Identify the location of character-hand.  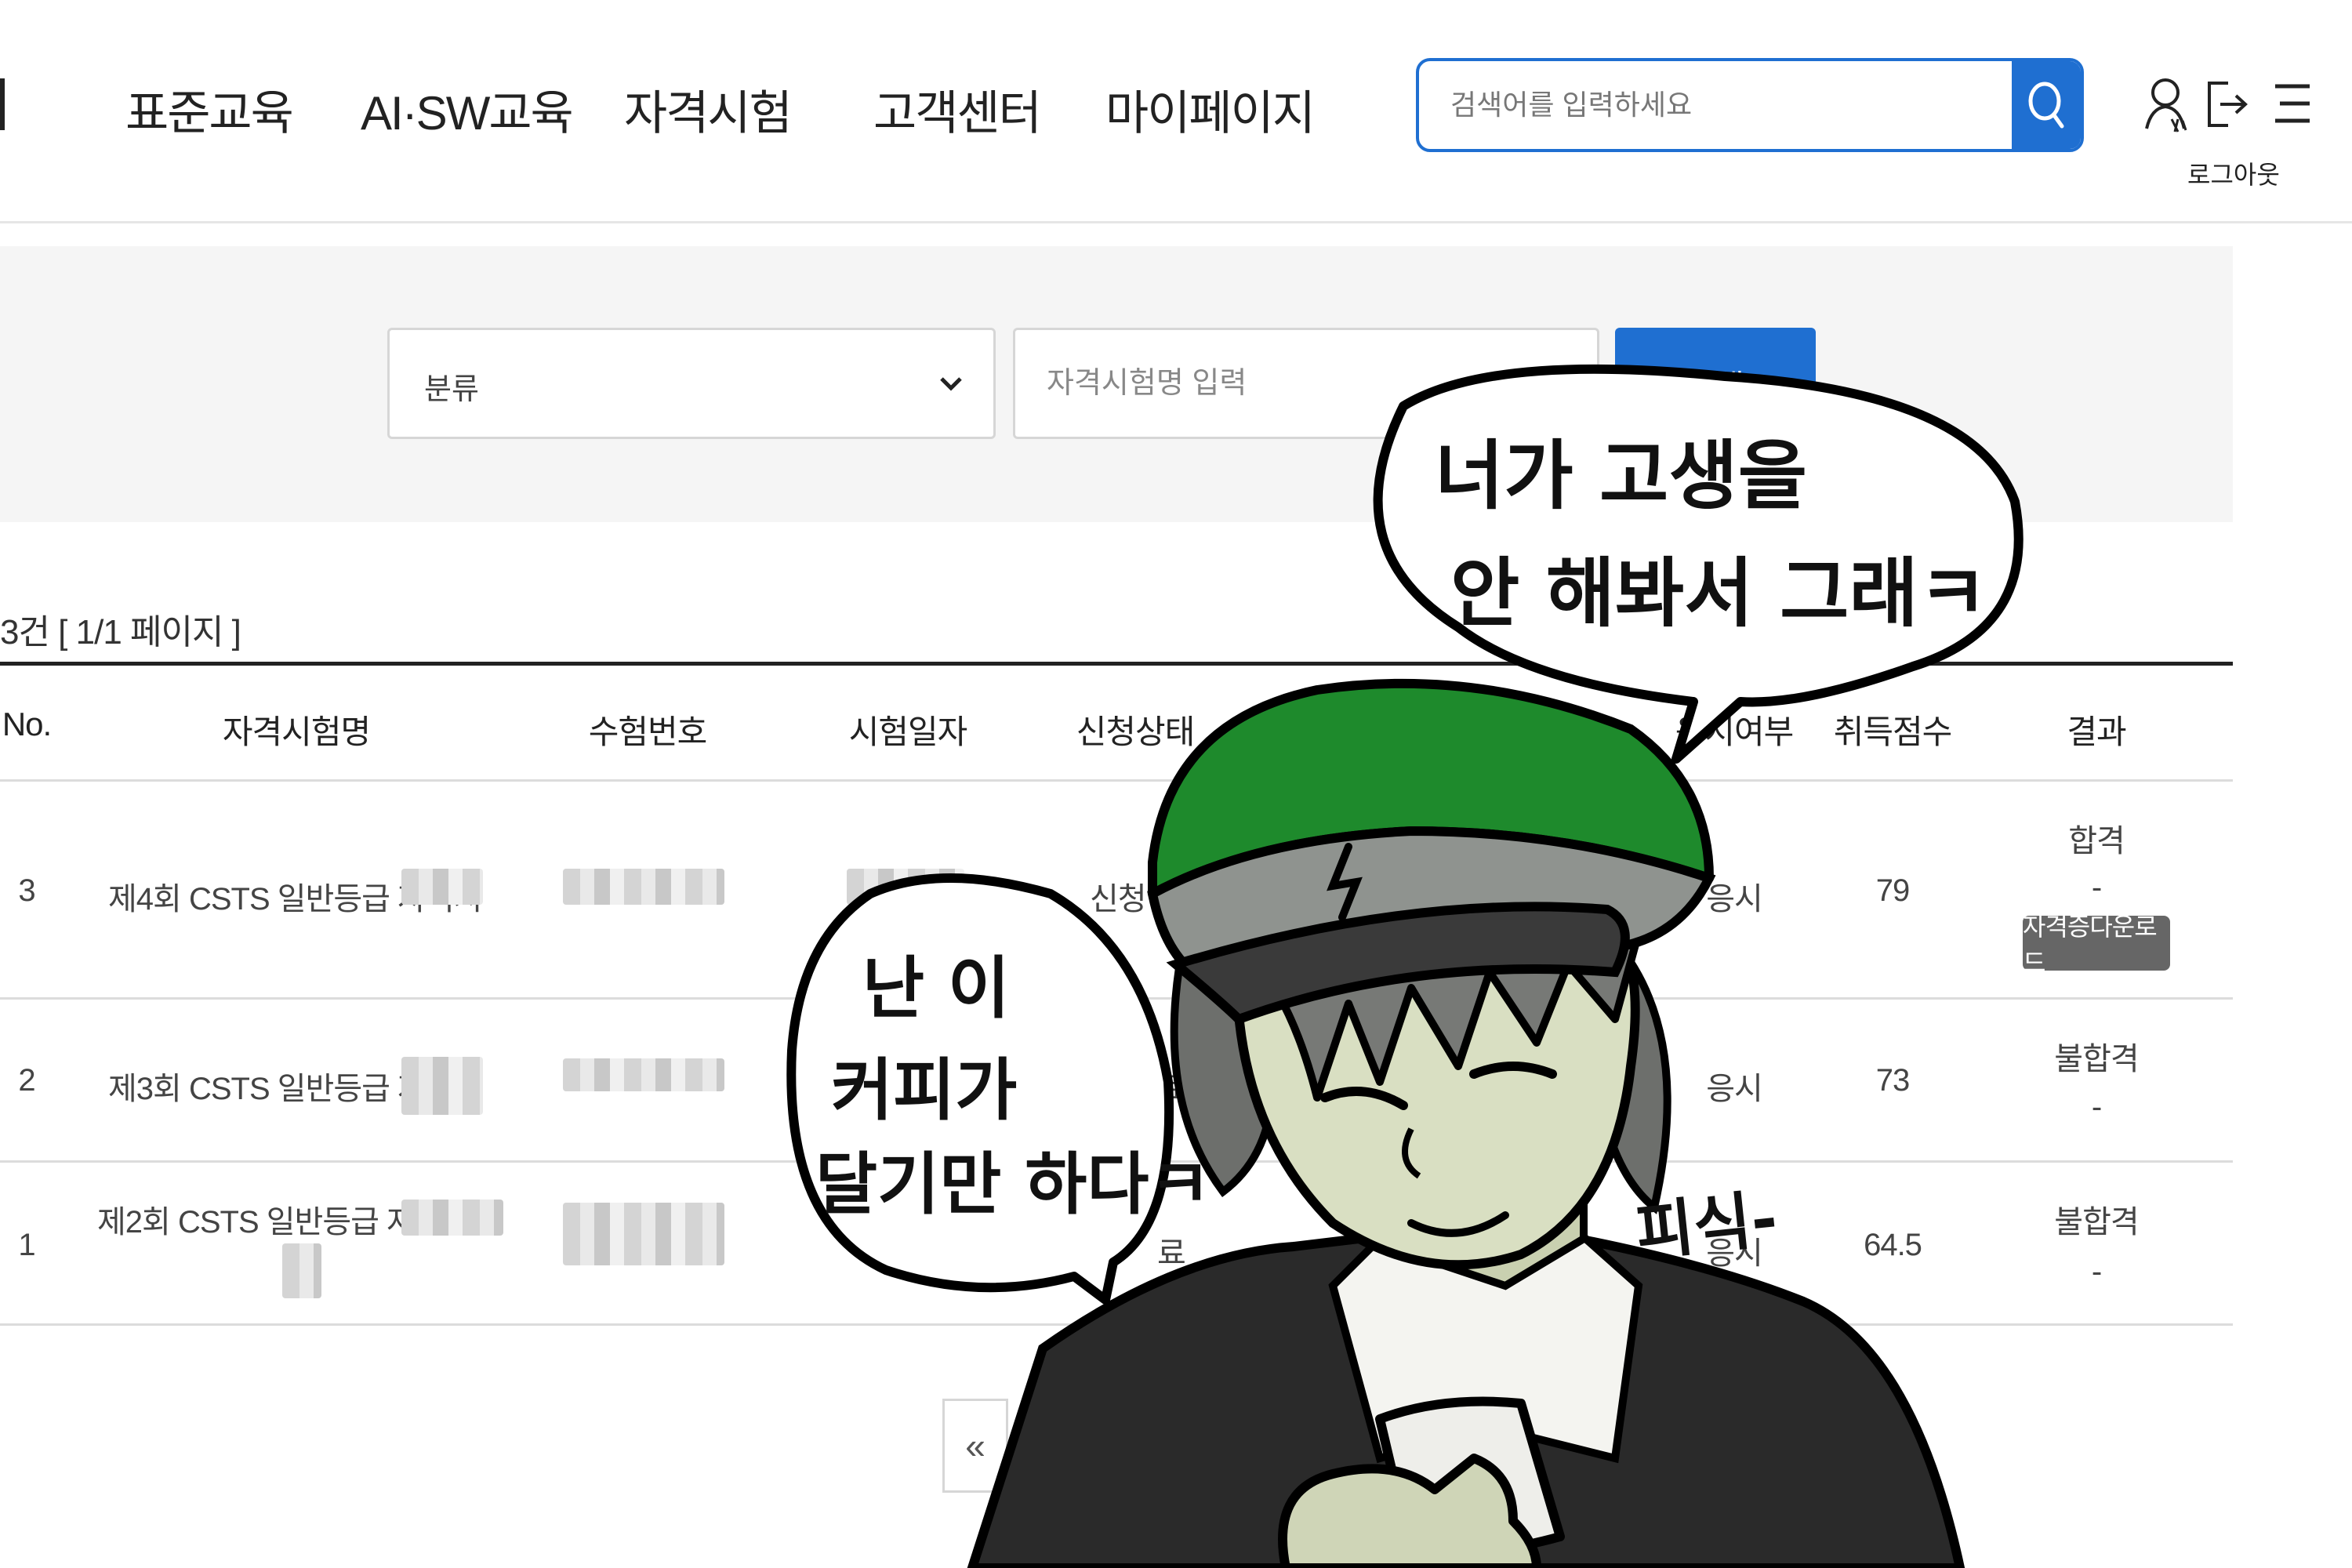
(1409, 1511).